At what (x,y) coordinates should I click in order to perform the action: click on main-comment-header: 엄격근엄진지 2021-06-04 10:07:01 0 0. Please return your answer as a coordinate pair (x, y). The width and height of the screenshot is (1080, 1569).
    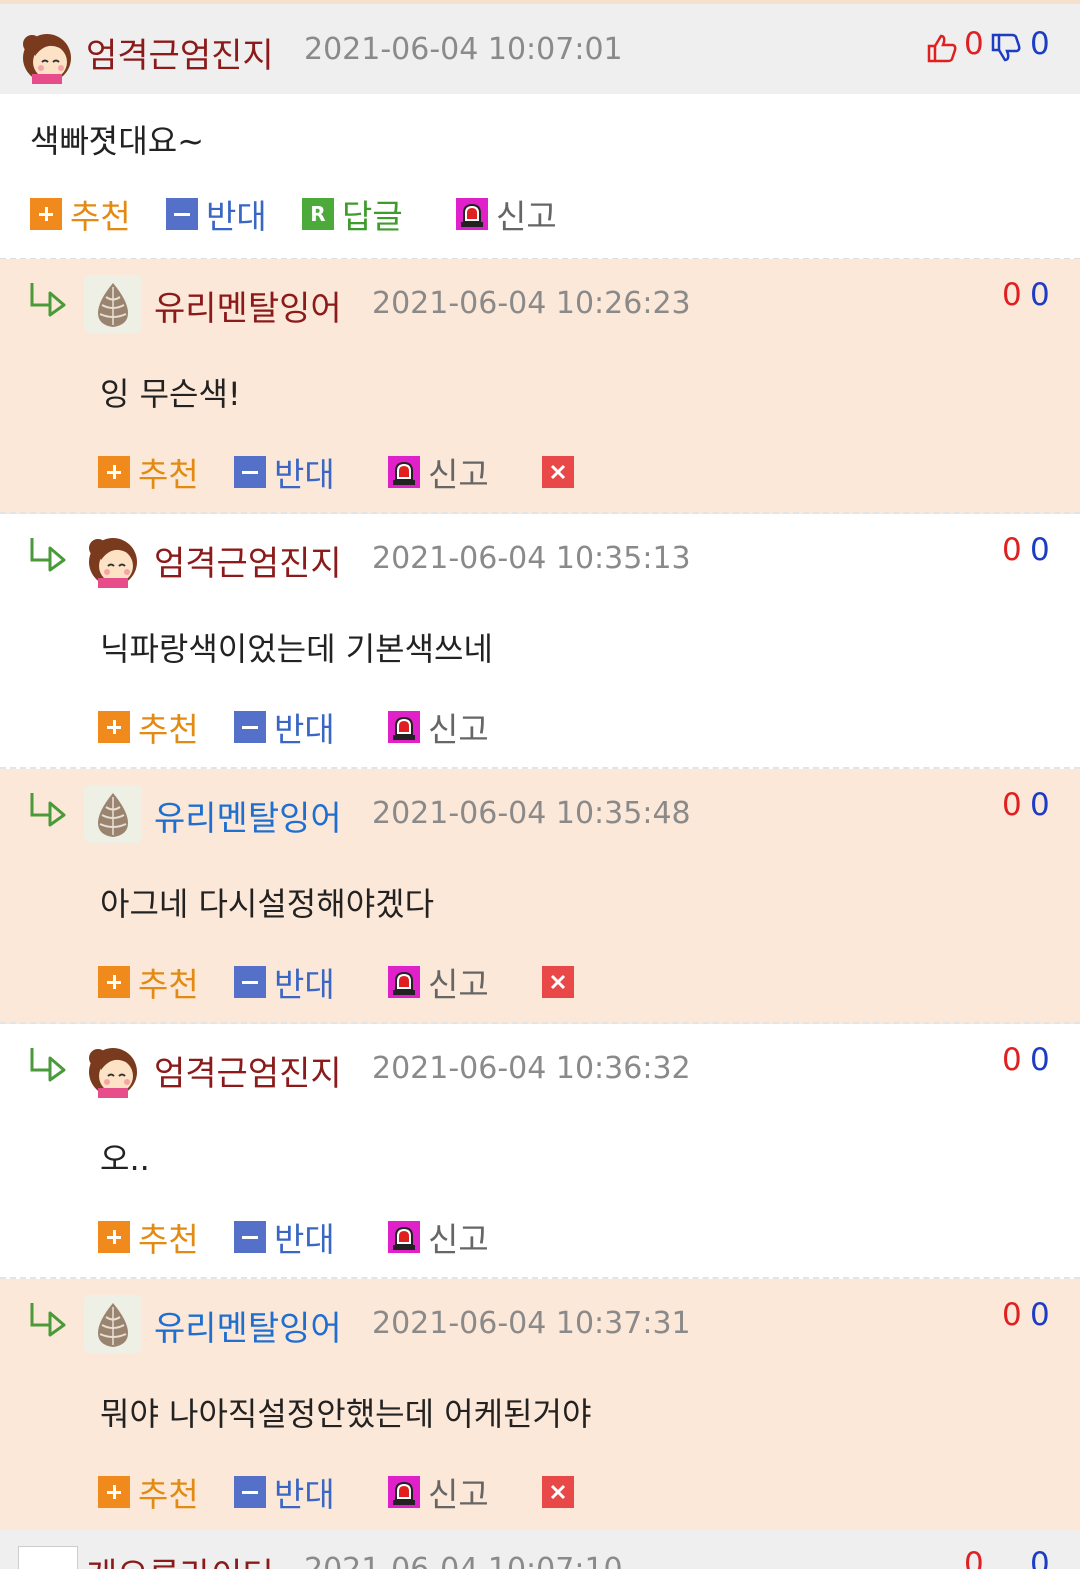
    Looking at the image, I should click on (540, 49).